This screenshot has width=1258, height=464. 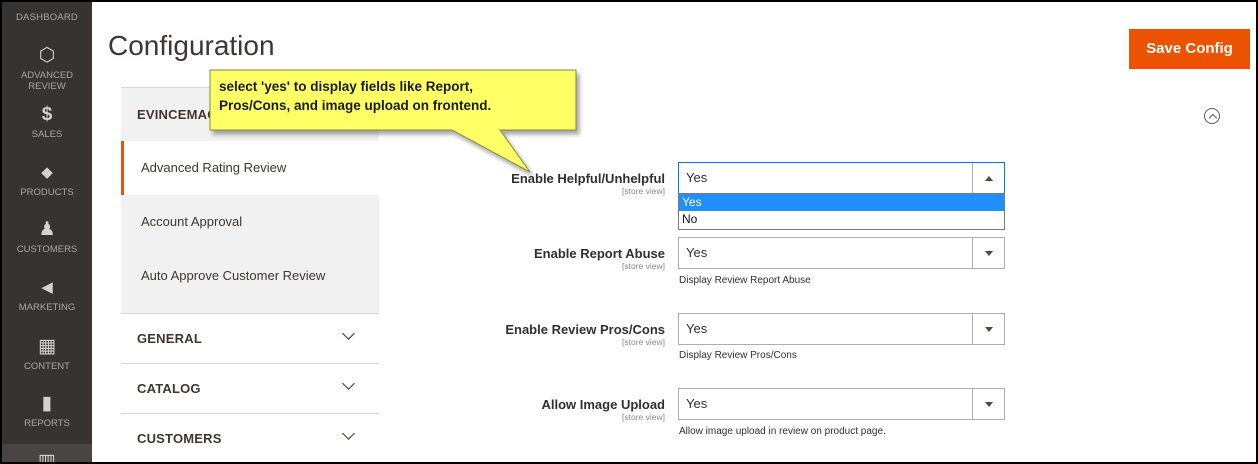 I want to click on tab-group-title: EVINCEMAG, so click(x=177, y=114).